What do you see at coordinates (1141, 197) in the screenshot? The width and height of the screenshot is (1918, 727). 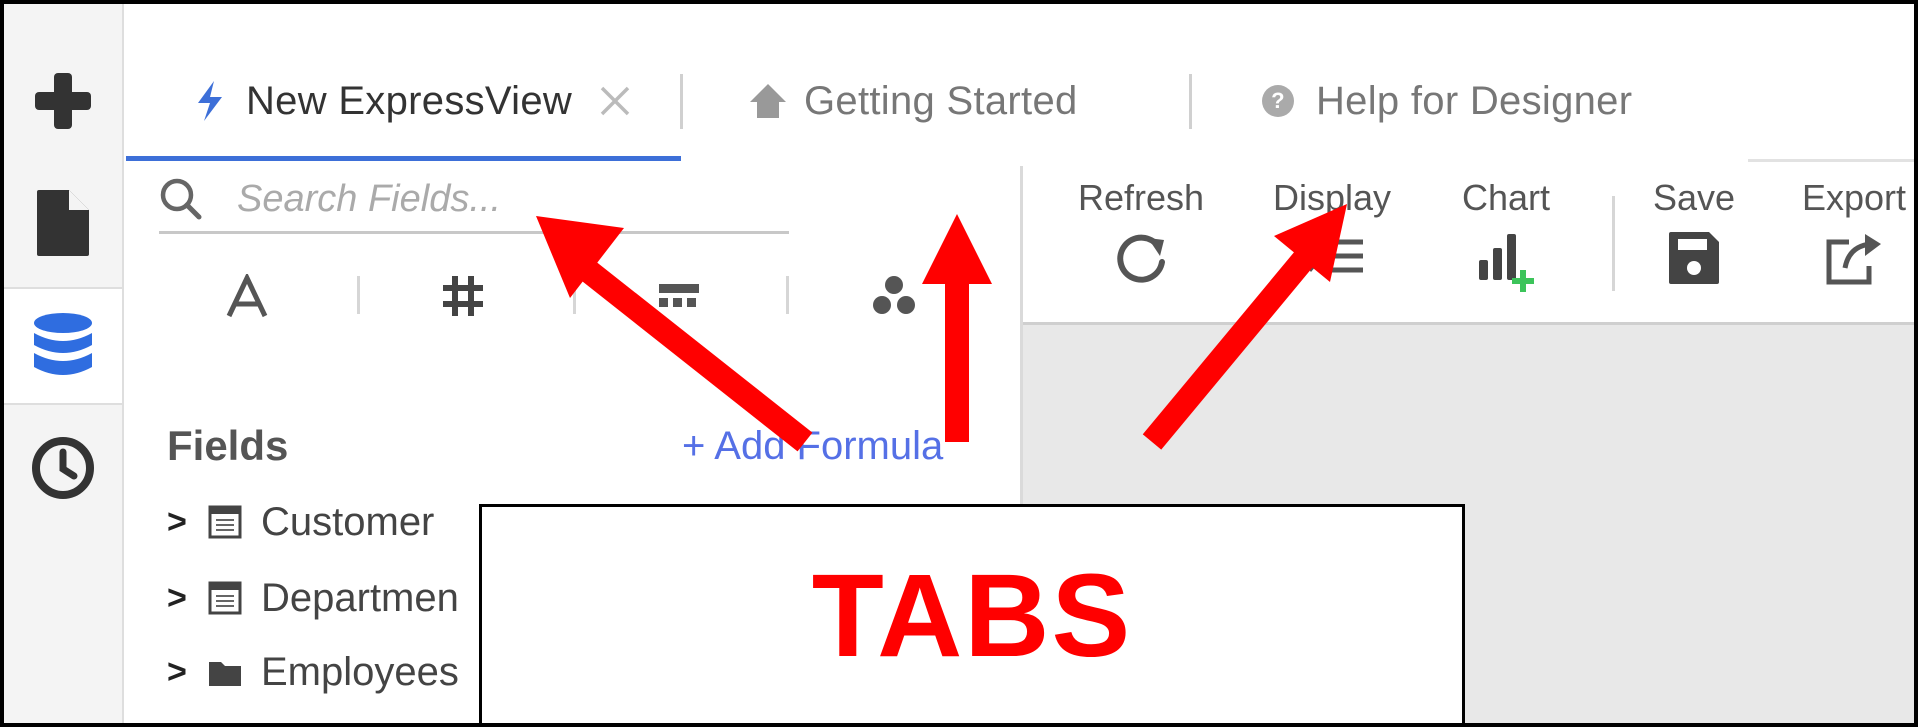 I see `refresh-label: Refresh` at bounding box center [1141, 197].